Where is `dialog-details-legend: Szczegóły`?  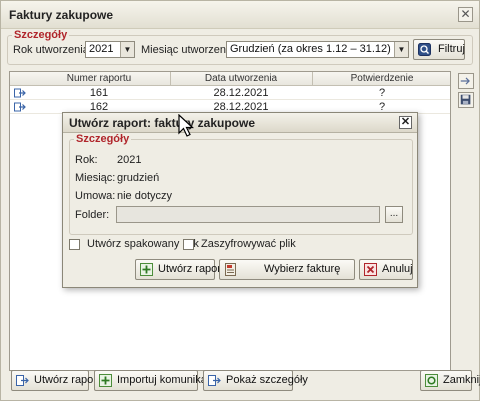 dialog-details-legend: Szczegóły is located at coordinates (103, 139).